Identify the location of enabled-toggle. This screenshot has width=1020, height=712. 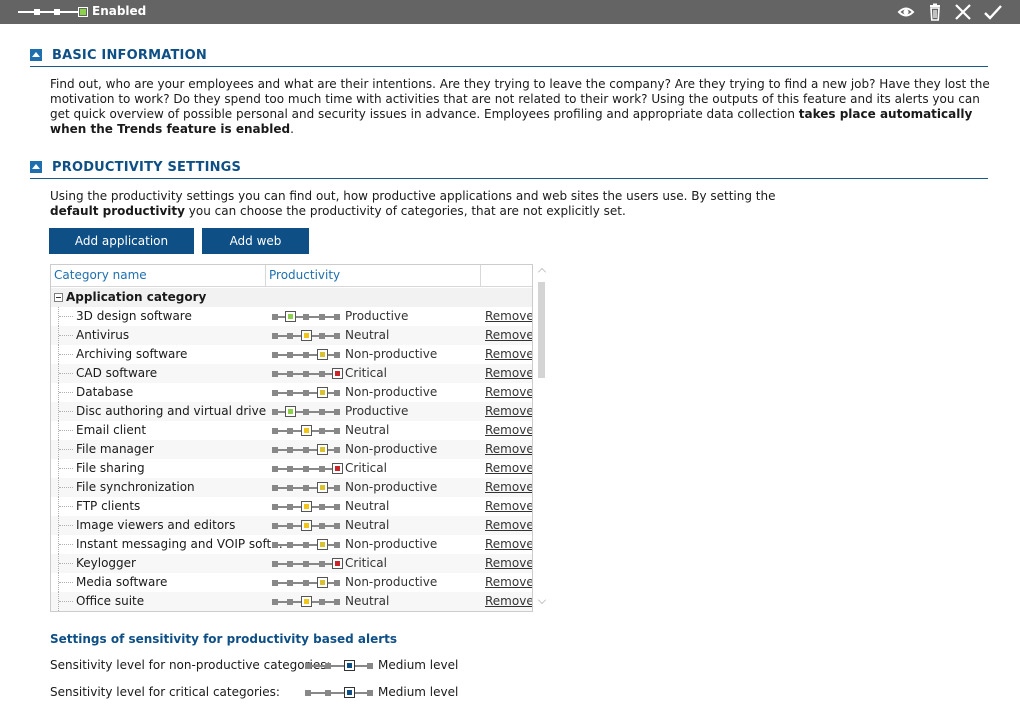
(54, 12).